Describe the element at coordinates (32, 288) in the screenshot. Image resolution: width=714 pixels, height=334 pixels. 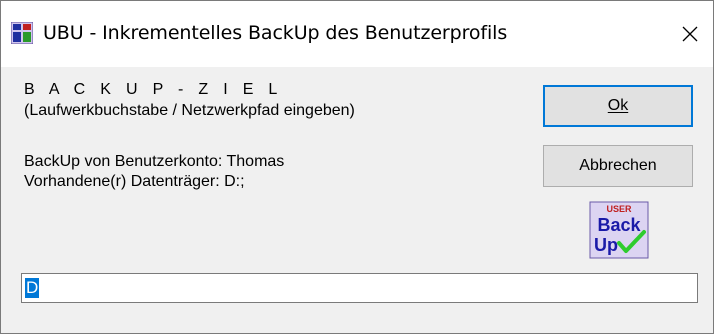
I see `target-path-value: D` at that location.